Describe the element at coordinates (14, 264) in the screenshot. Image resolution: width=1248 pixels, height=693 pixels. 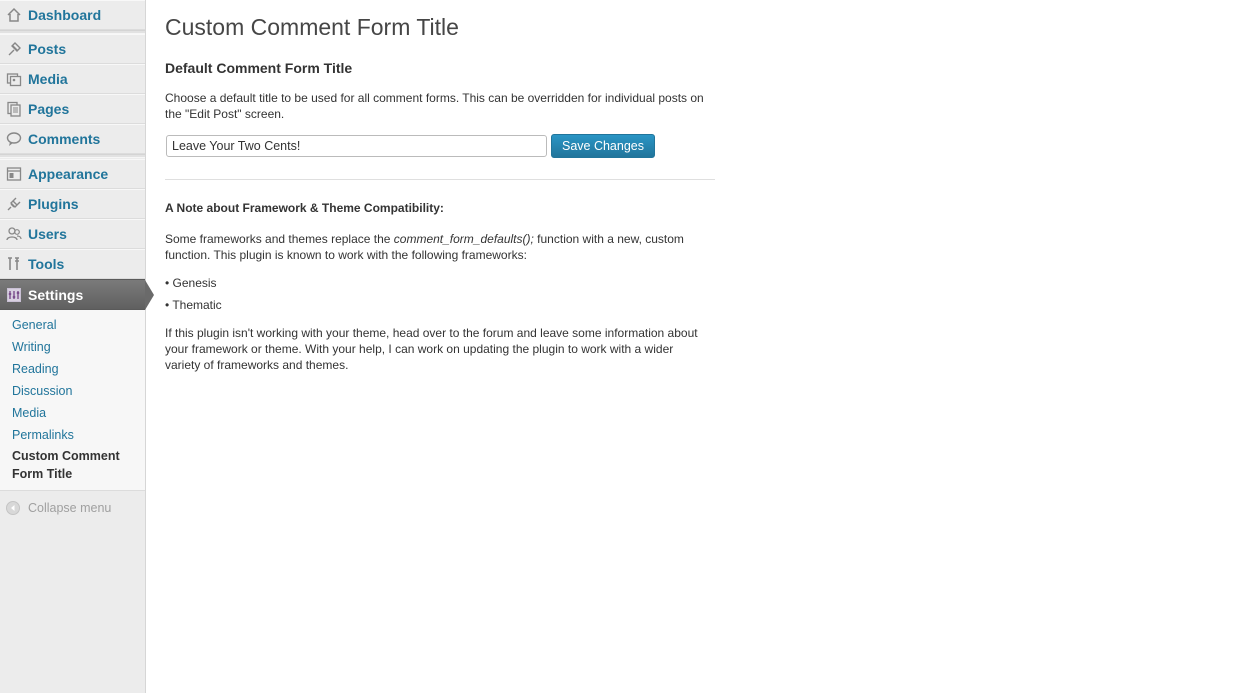
I see `tools-icon` at that location.